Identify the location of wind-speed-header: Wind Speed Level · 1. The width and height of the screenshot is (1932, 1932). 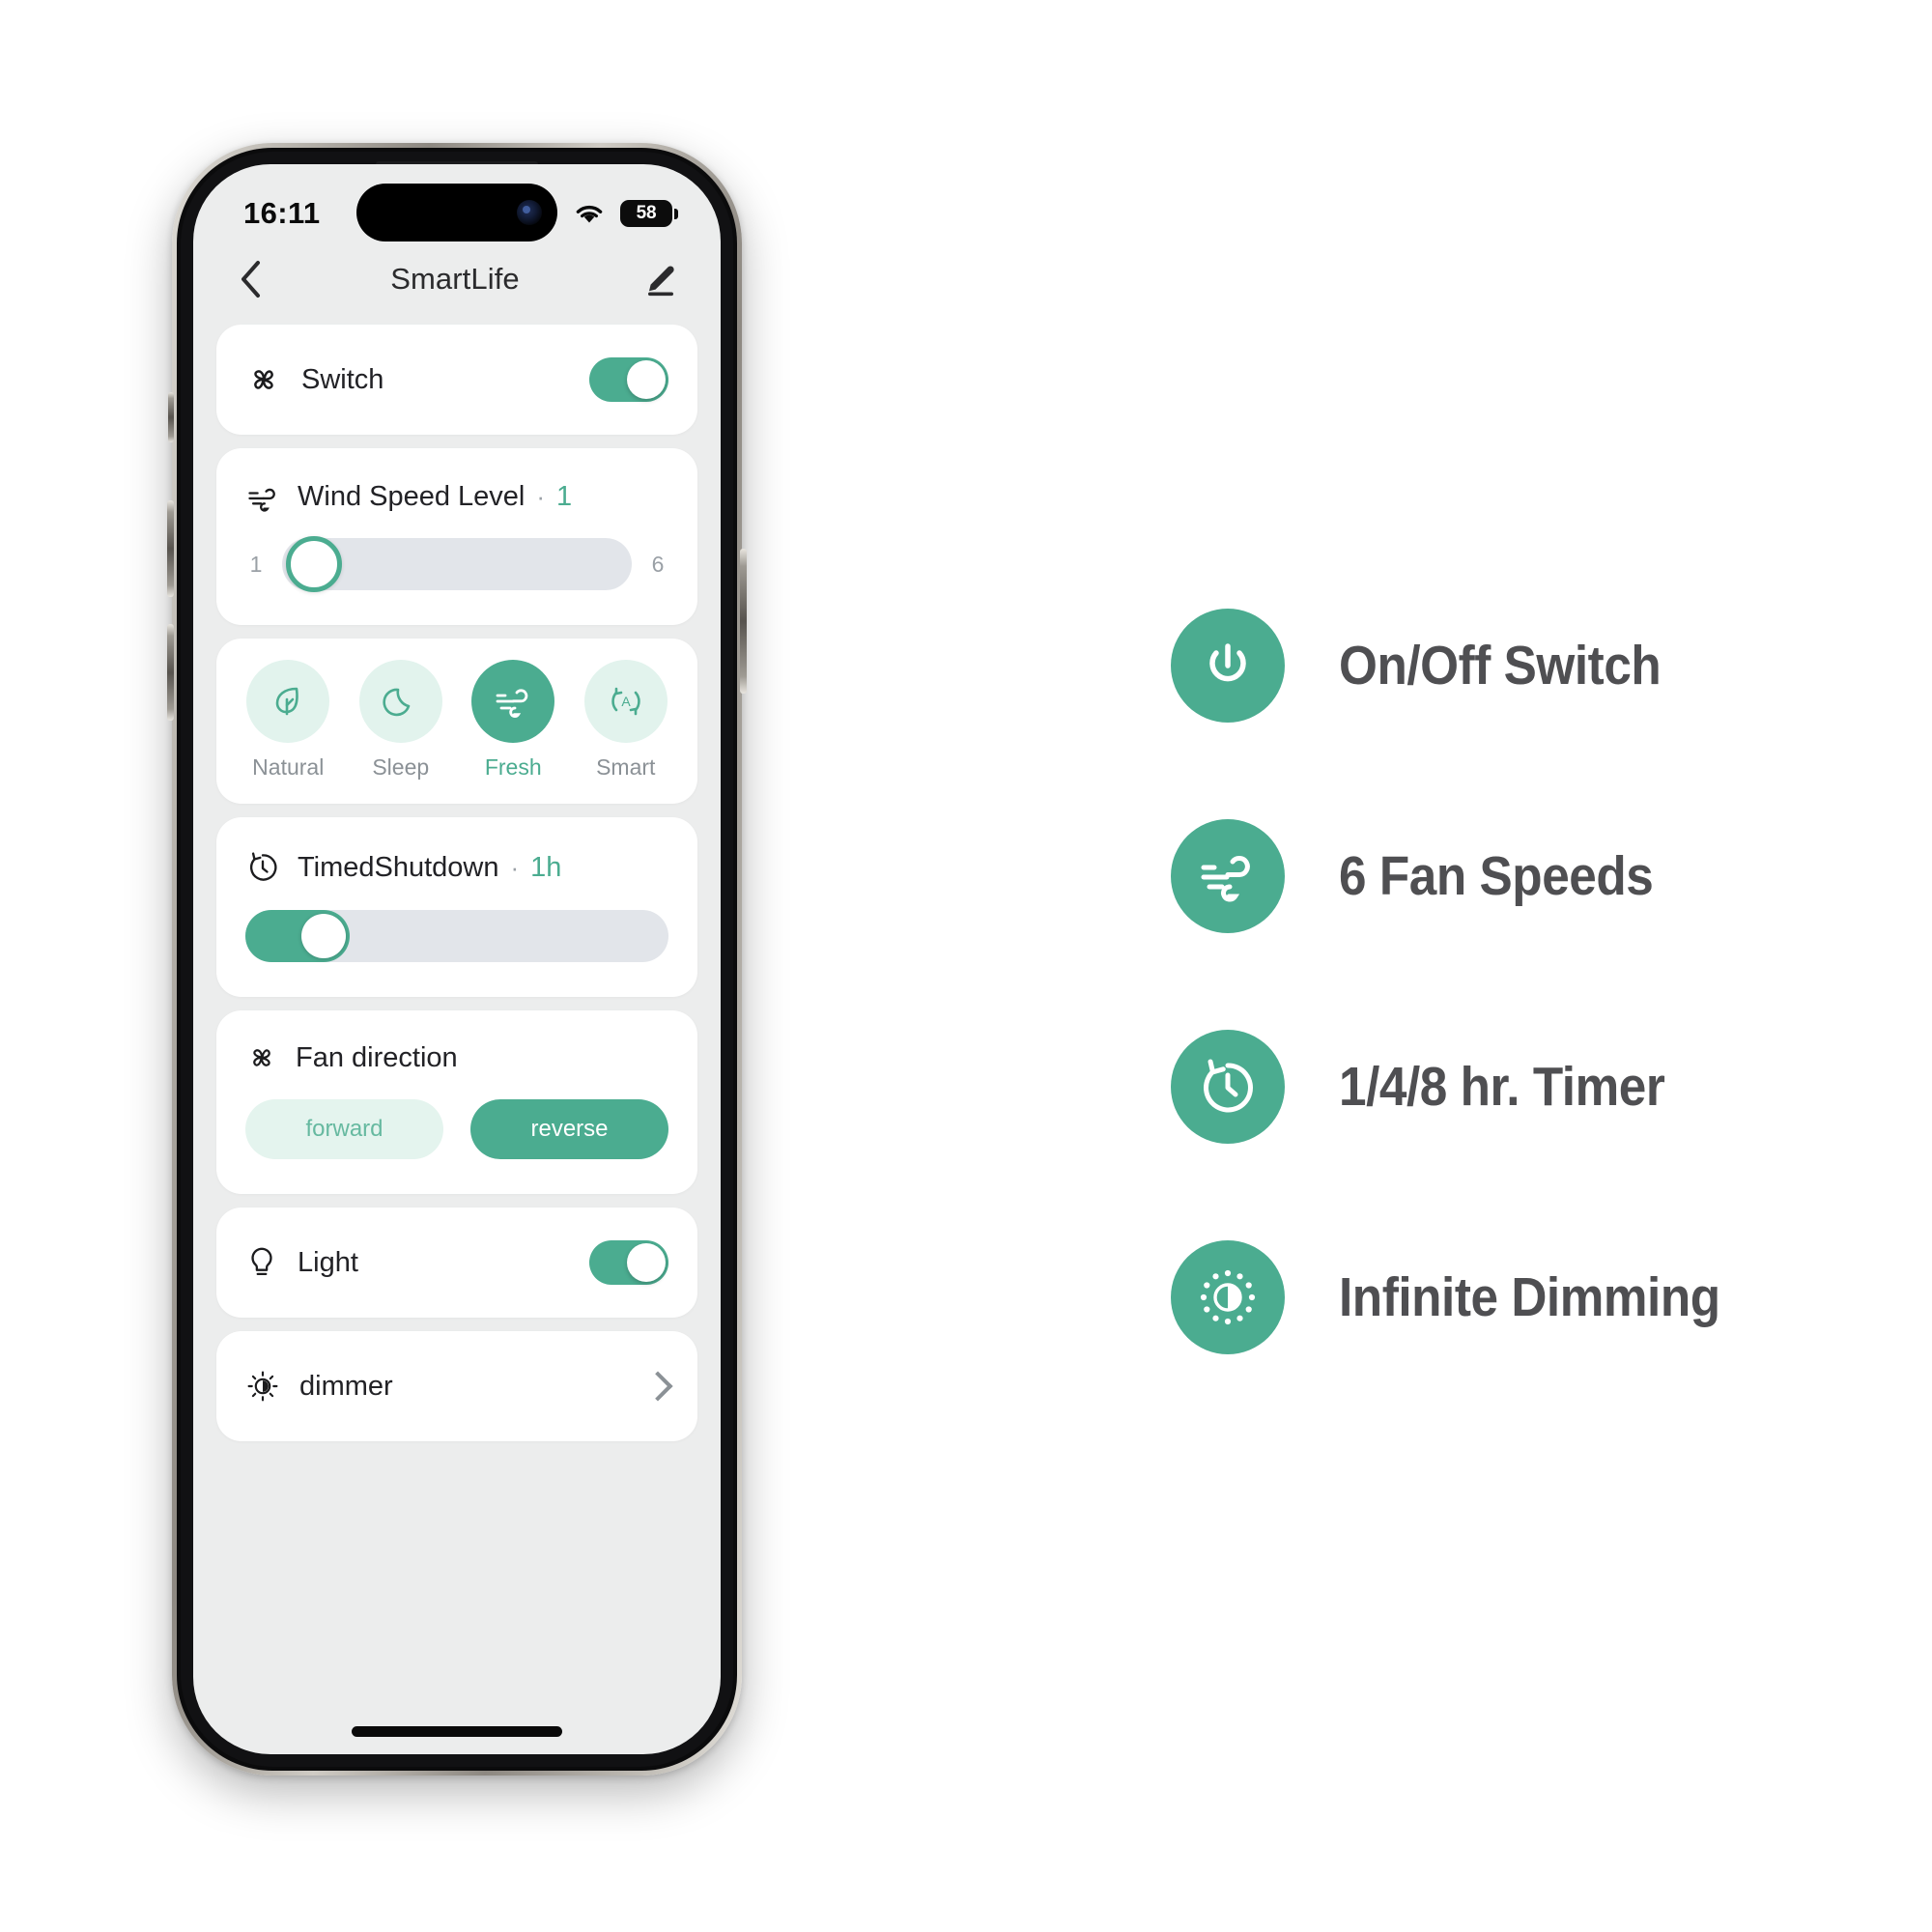
(456, 480).